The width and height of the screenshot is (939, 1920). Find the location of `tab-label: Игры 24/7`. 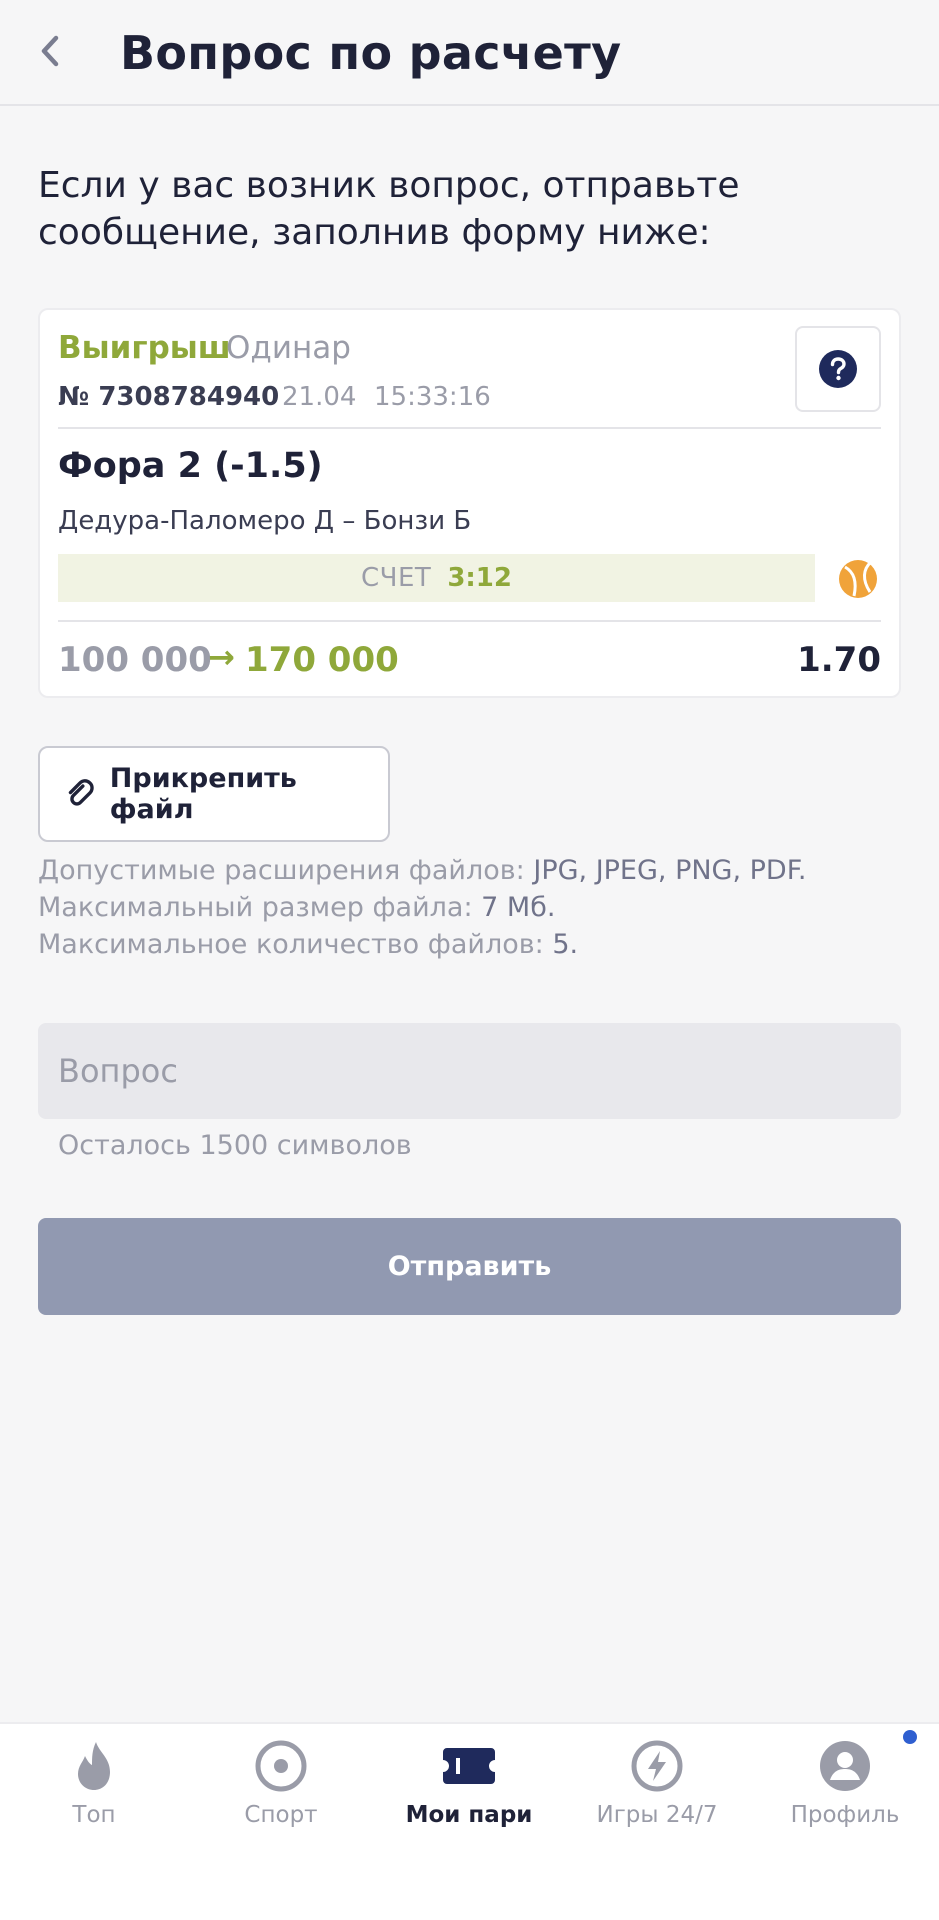

tab-label: Игры 24/7 is located at coordinates (657, 1815).